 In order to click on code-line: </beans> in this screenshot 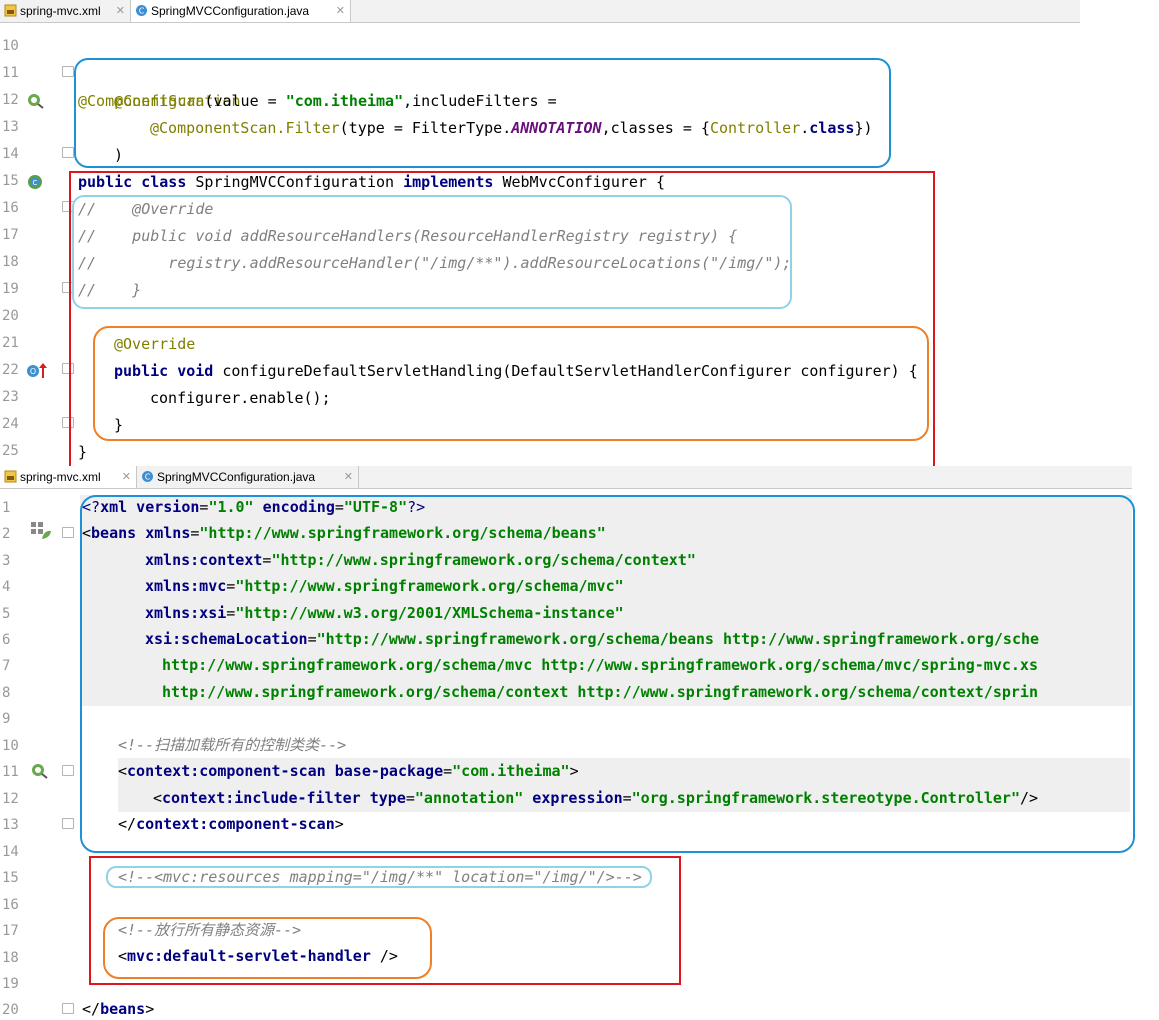, I will do `click(118, 1008)`.